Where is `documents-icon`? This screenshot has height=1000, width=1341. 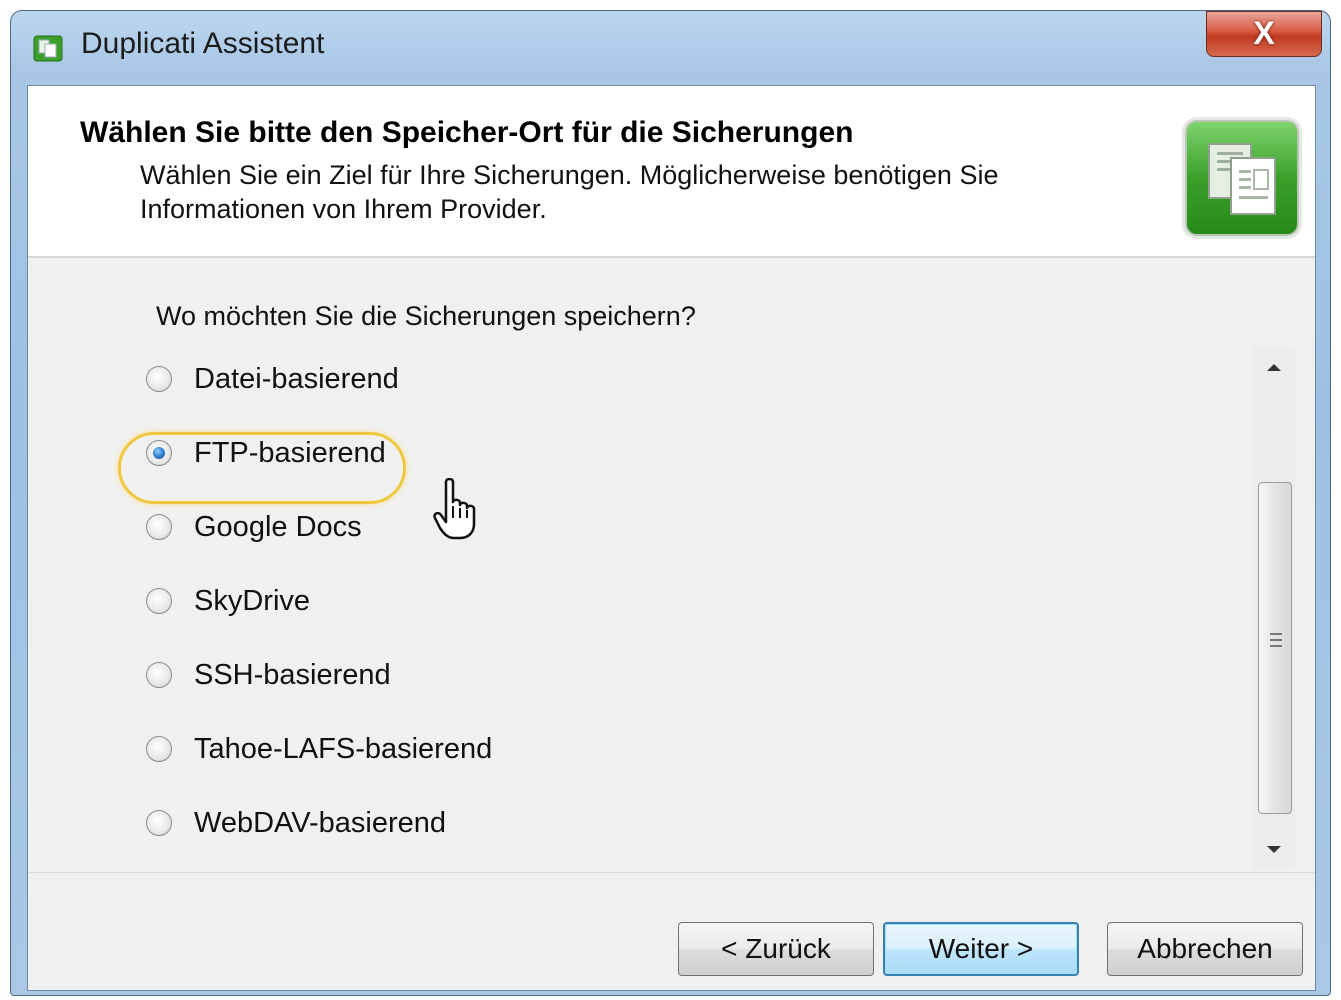
documents-icon is located at coordinates (1242, 178).